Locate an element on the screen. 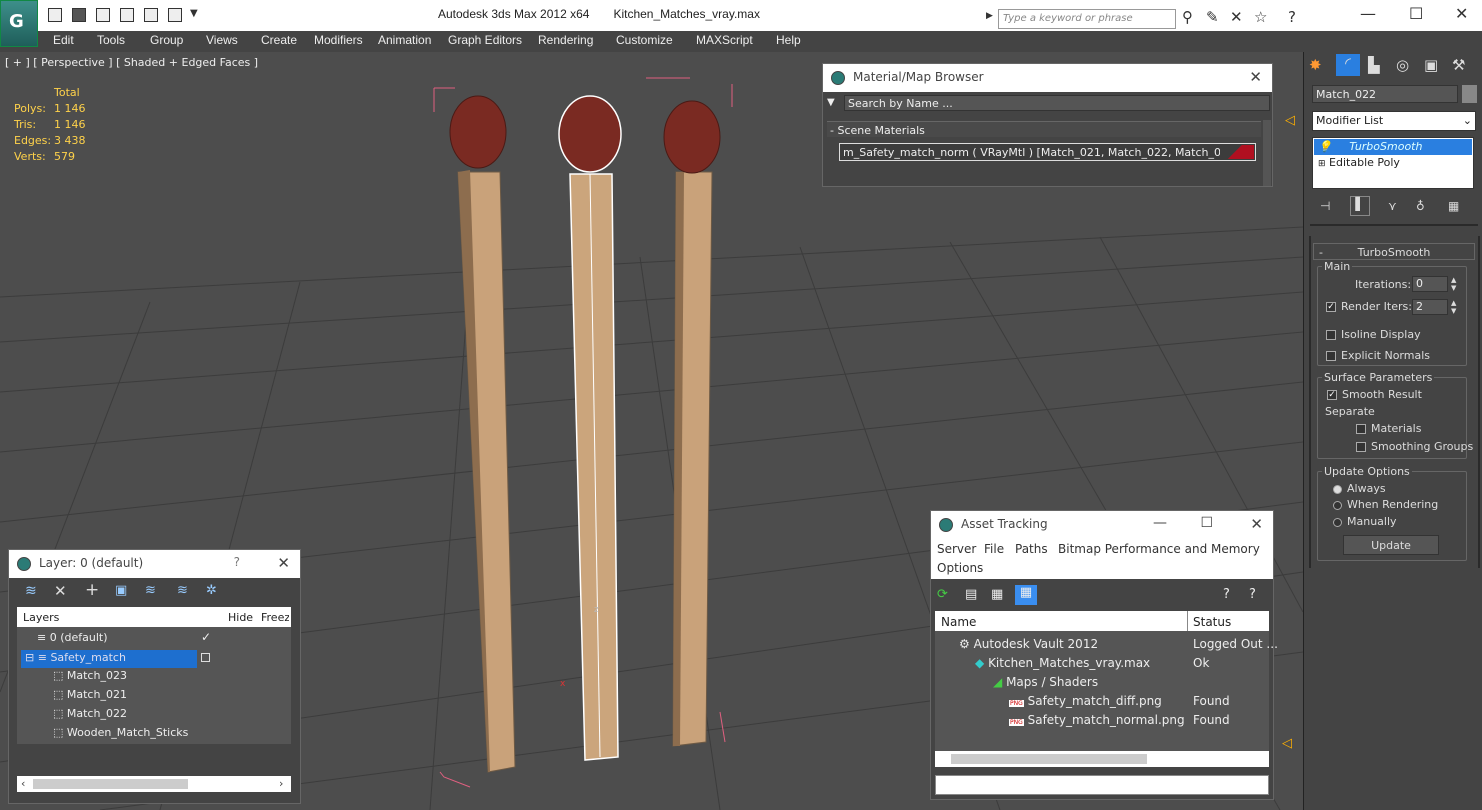  utilities-tab-icon: ⚒ is located at coordinates (1458, 65).